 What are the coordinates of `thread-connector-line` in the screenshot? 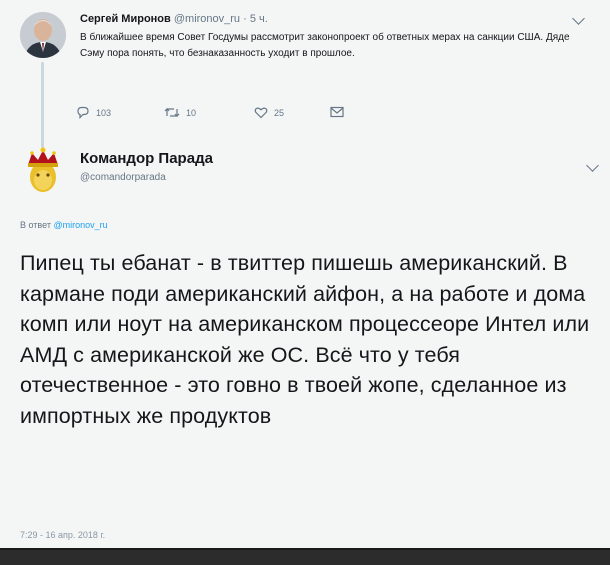 It's located at (42, 105).